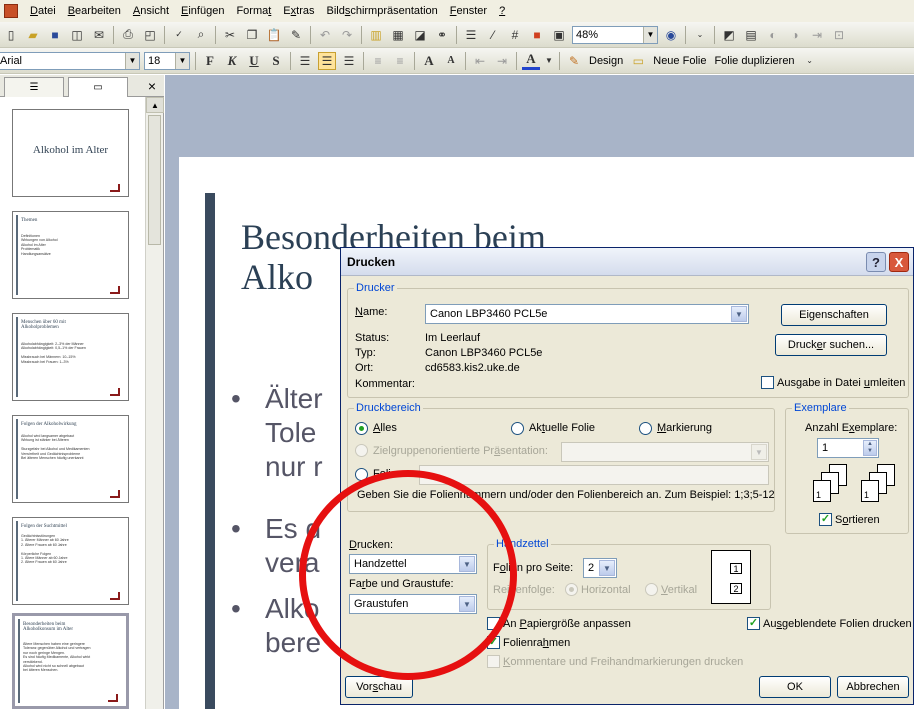  Describe the element at coordinates (378, 61) in the screenshot. I see `numbering-icon: ≡` at that location.